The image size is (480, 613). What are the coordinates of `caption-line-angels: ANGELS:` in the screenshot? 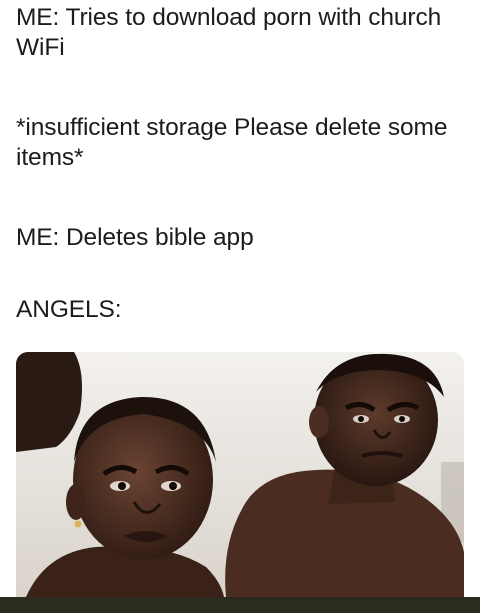 It's located at (69, 309).